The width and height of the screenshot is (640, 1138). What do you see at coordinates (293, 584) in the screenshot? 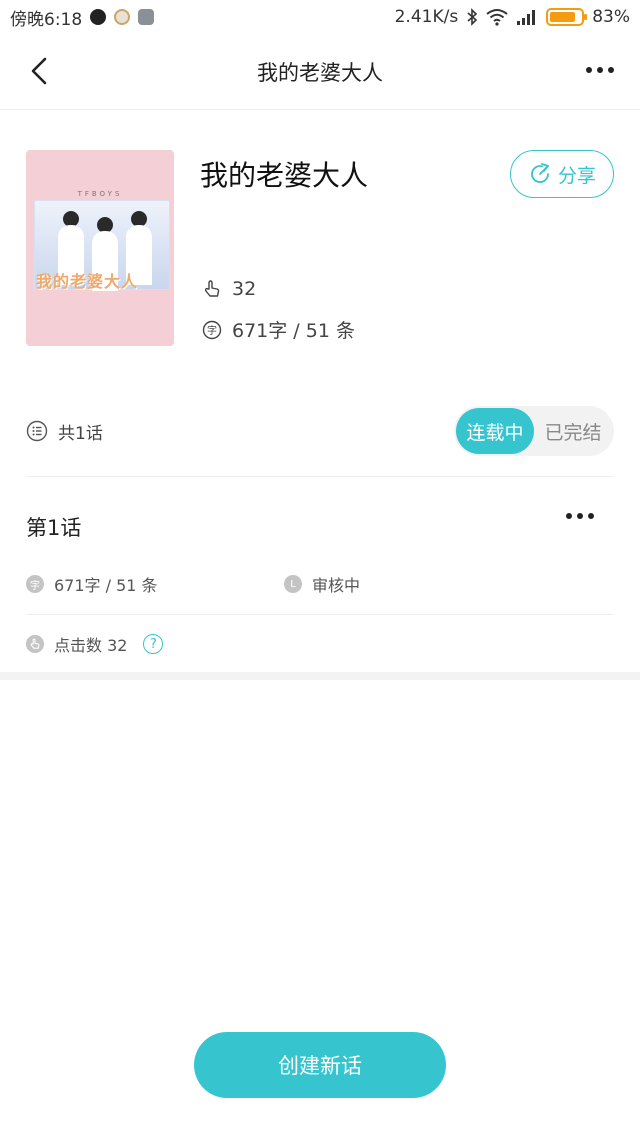
I see `review-status-icon: L` at bounding box center [293, 584].